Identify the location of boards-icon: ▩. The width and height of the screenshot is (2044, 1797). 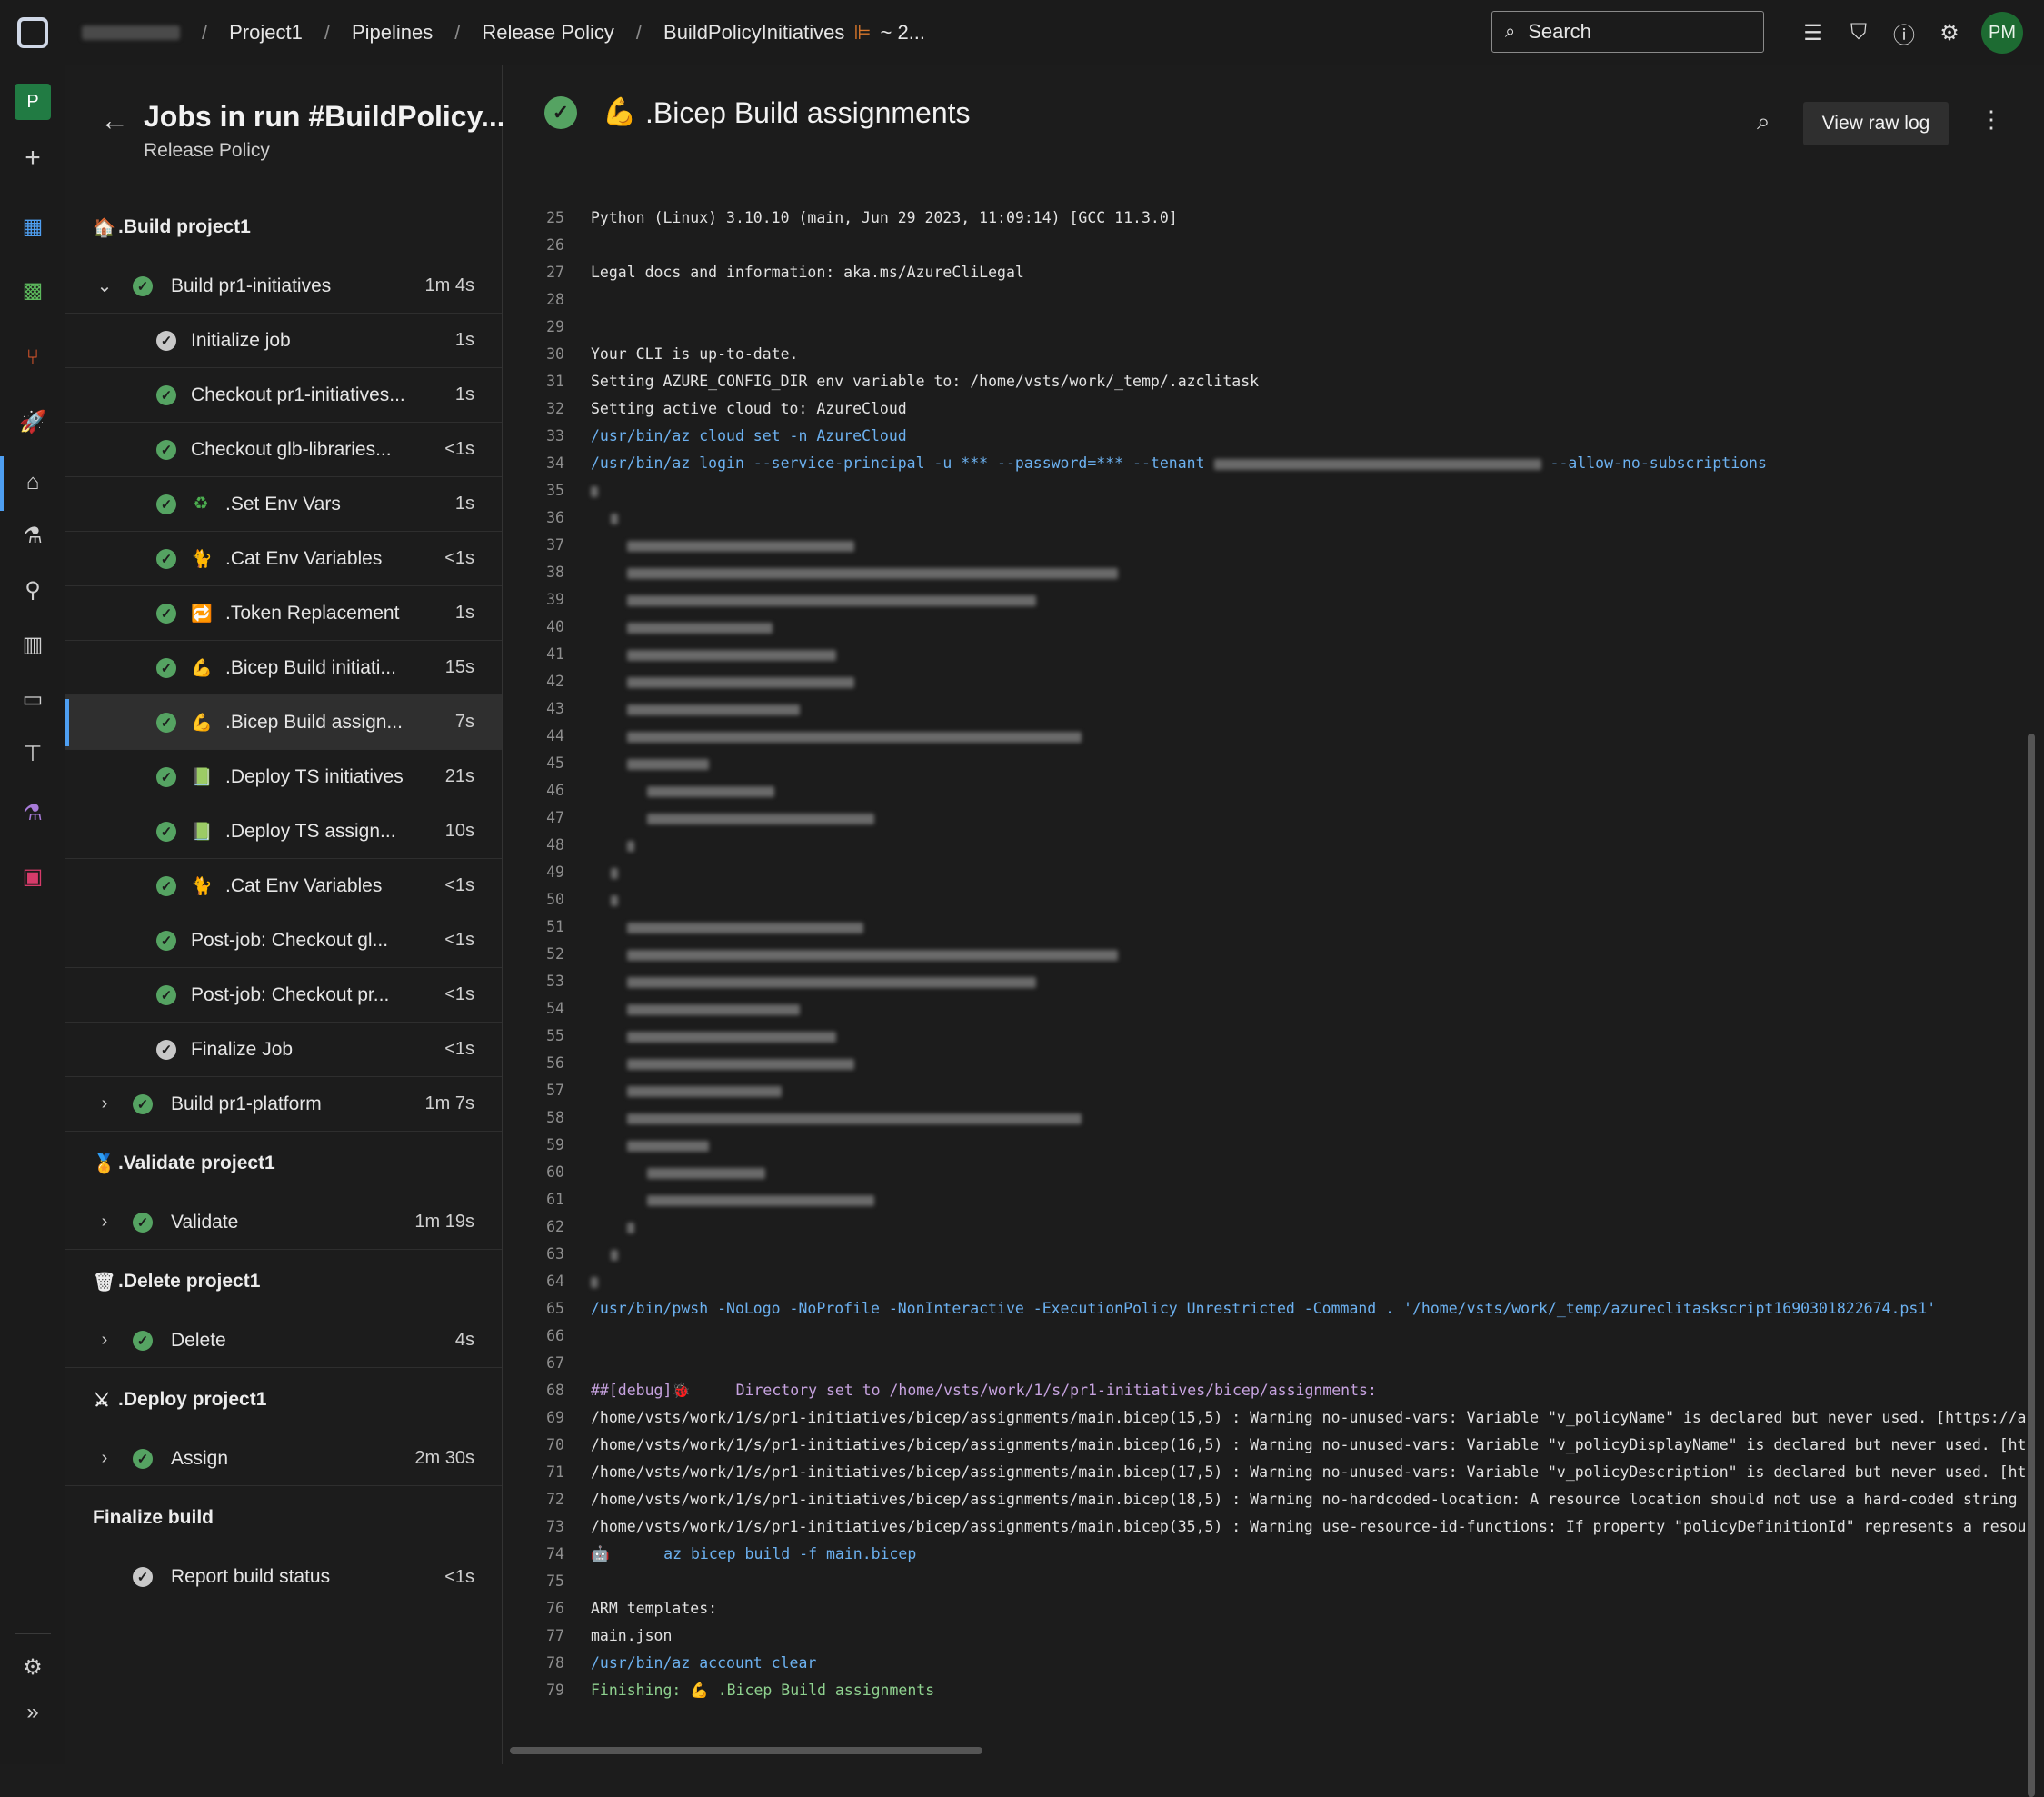
(33, 290).